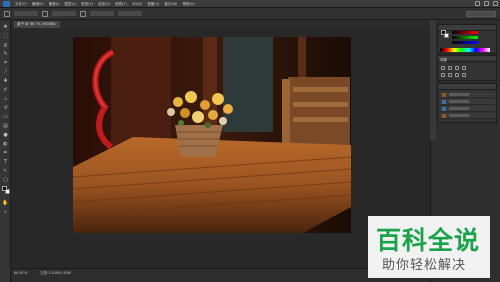 The width and height of the screenshot is (500, 282). I want to click on green-slider, so click(465, 37).